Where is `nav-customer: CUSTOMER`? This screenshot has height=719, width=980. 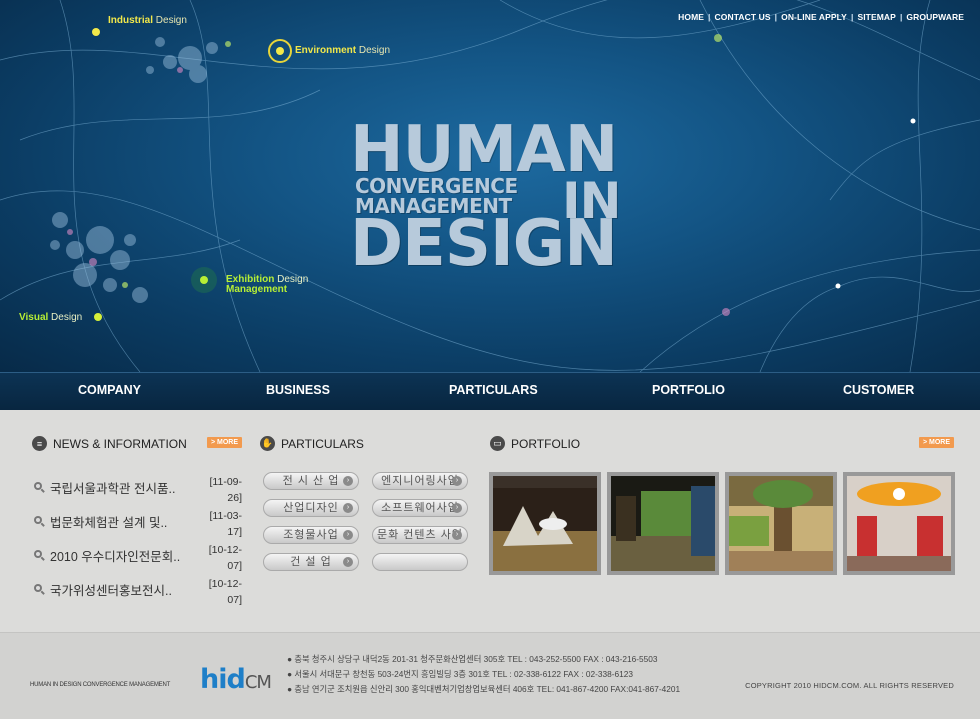
nav-customer: CUSTOMER is located at coordinates (878, 390).